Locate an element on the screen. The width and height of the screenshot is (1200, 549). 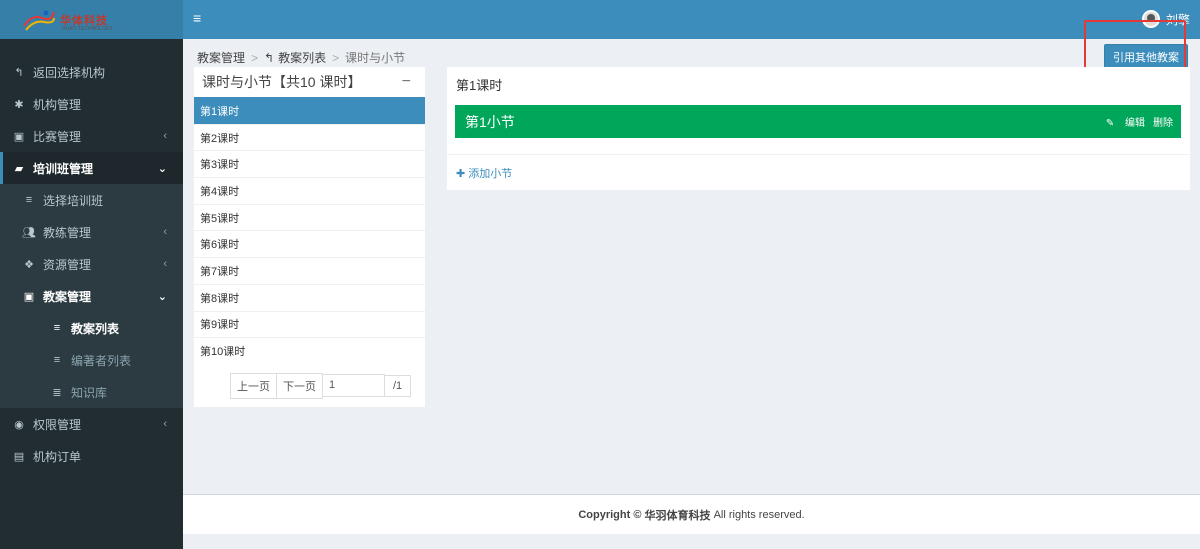
section-name: 第1小节 is located at coordinates (490, 121).